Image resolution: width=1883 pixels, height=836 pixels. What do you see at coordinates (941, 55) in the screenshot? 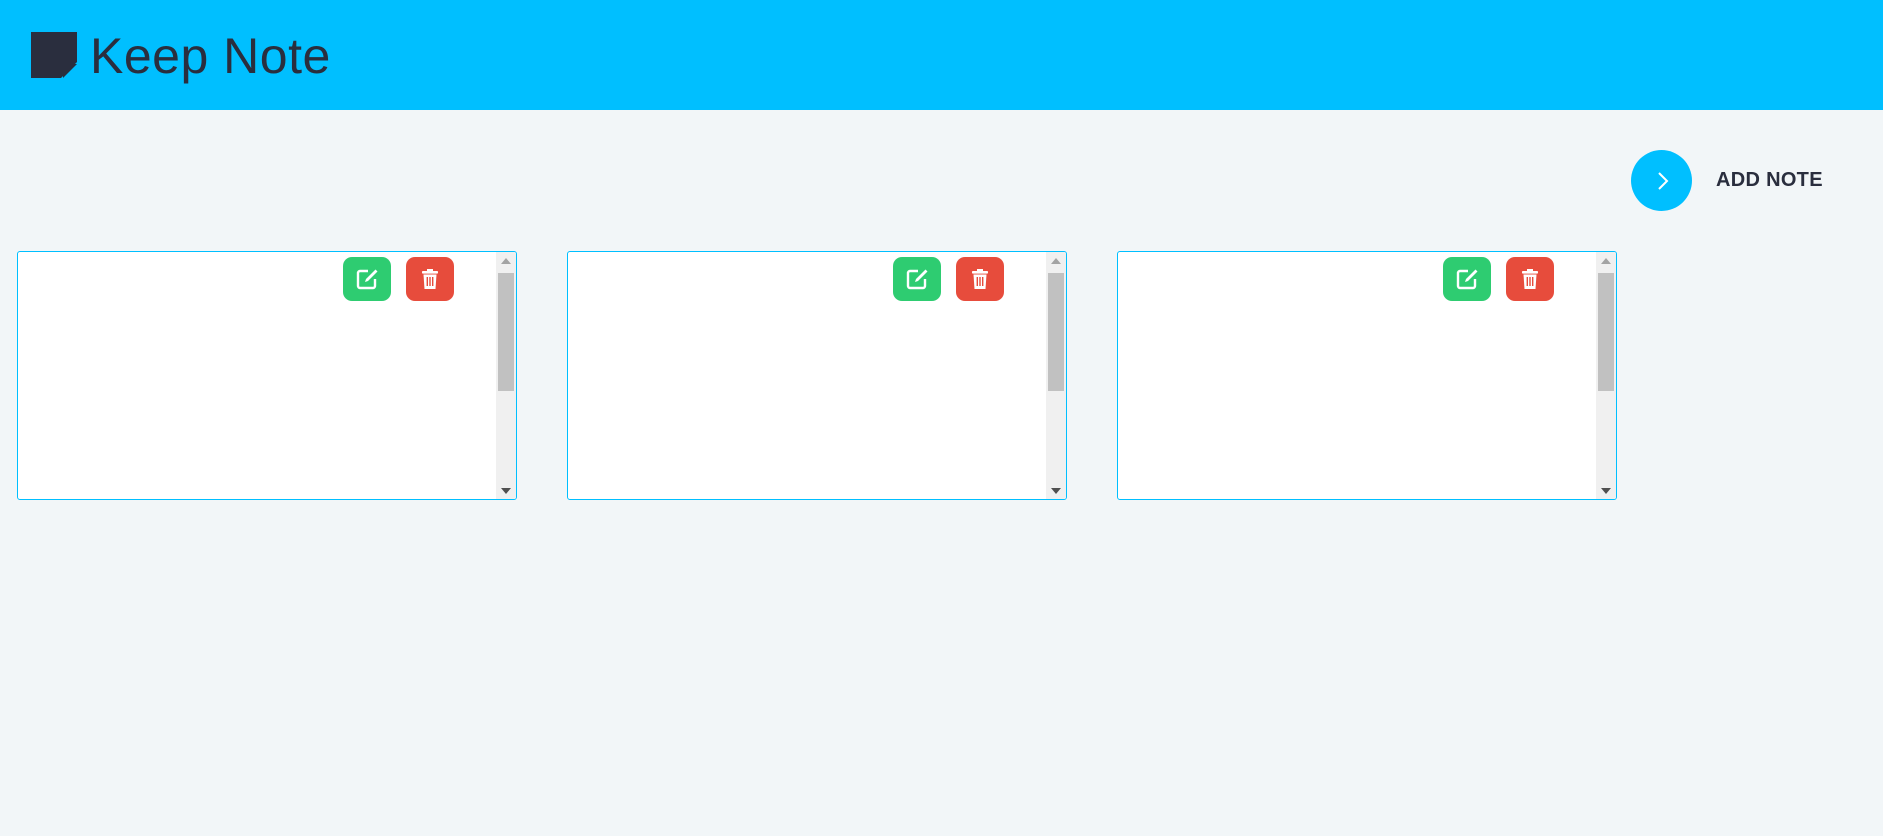
I see `app-header: Keep Note` at bounding box center [941, 55].